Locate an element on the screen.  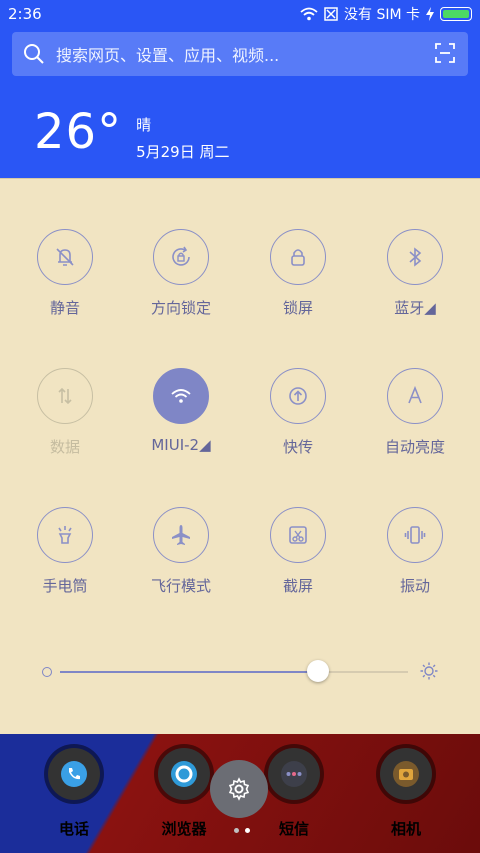
dock-label: 浏览器 is located at coordinates (184, 829).